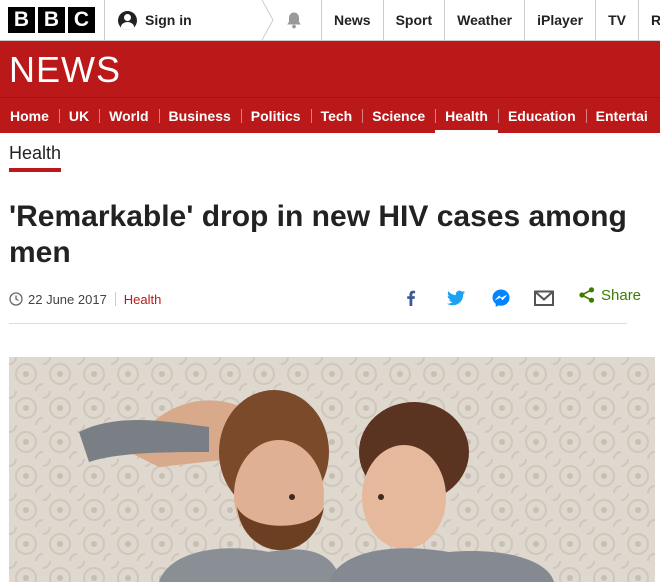  I want to click on logo-letter-b1: B, so click(21, 20).